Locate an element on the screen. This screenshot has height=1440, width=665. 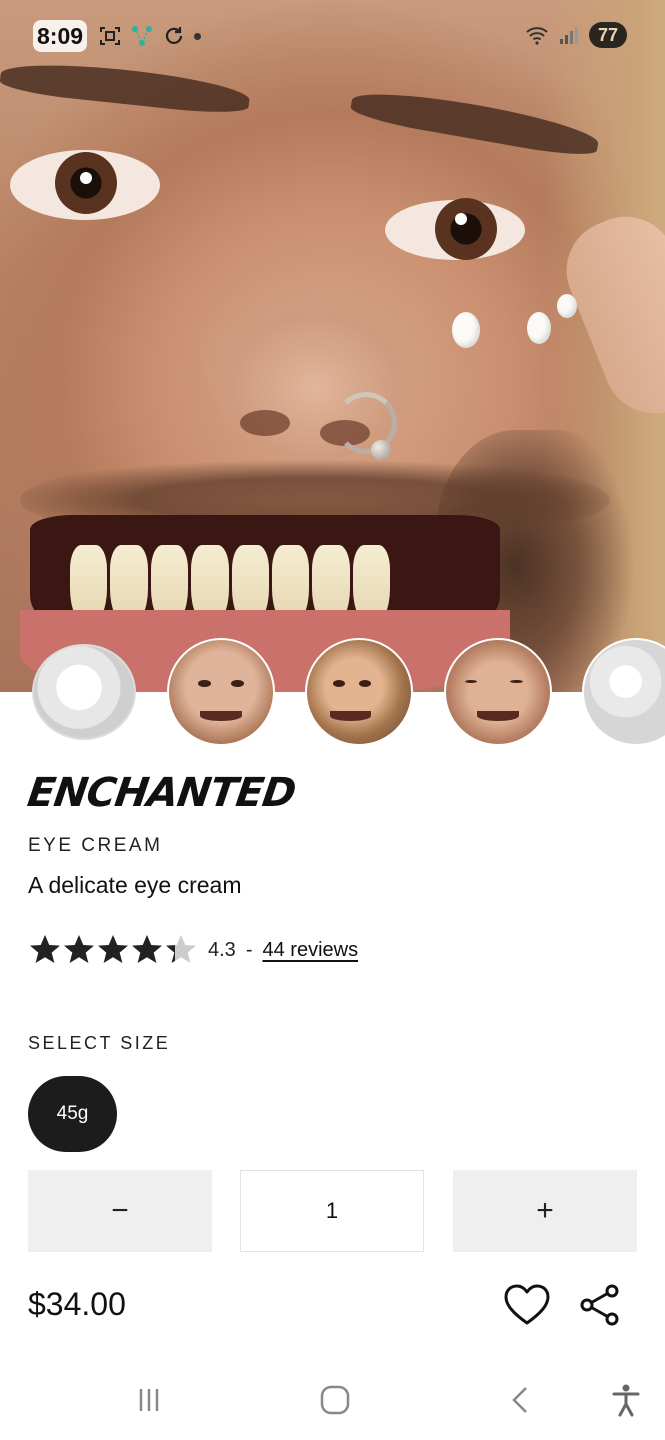
quantity-stepper: − + is located at coordinates (333, 1211).